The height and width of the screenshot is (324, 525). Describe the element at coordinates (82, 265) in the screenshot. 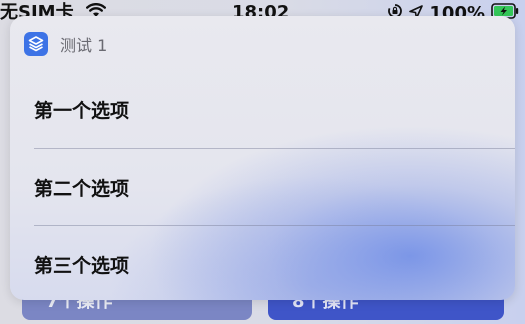

I see `option-label: 第三个选项` at that location.